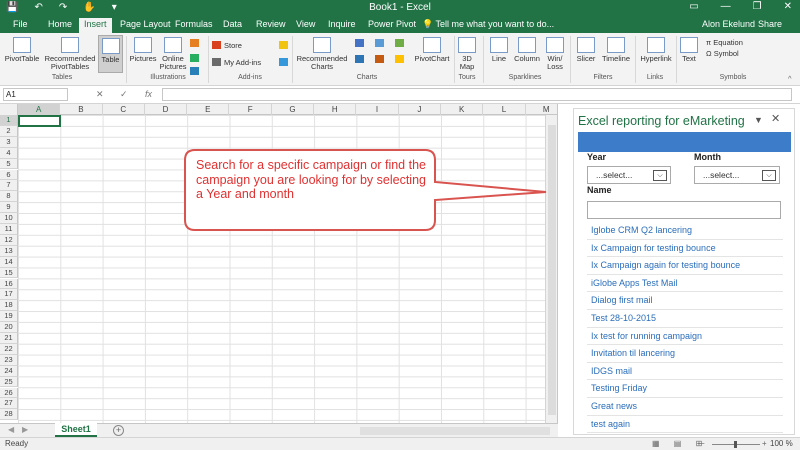 The width and height of the screenshot is (800, 450). What do you see at coordinates (168, 77) in the screenshot?
I see `group-illustrations: Illustrations` at bounding box center [168, 77].